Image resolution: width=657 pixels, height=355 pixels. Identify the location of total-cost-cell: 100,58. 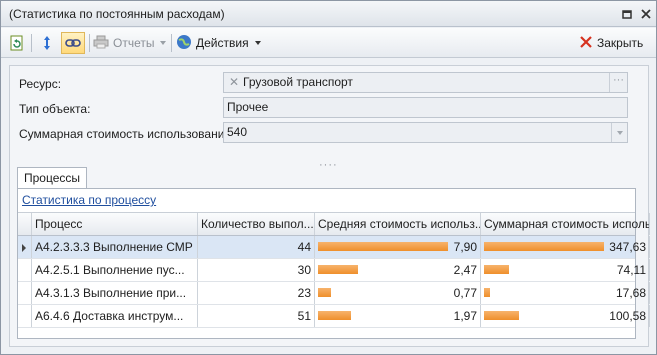
(565, 316).